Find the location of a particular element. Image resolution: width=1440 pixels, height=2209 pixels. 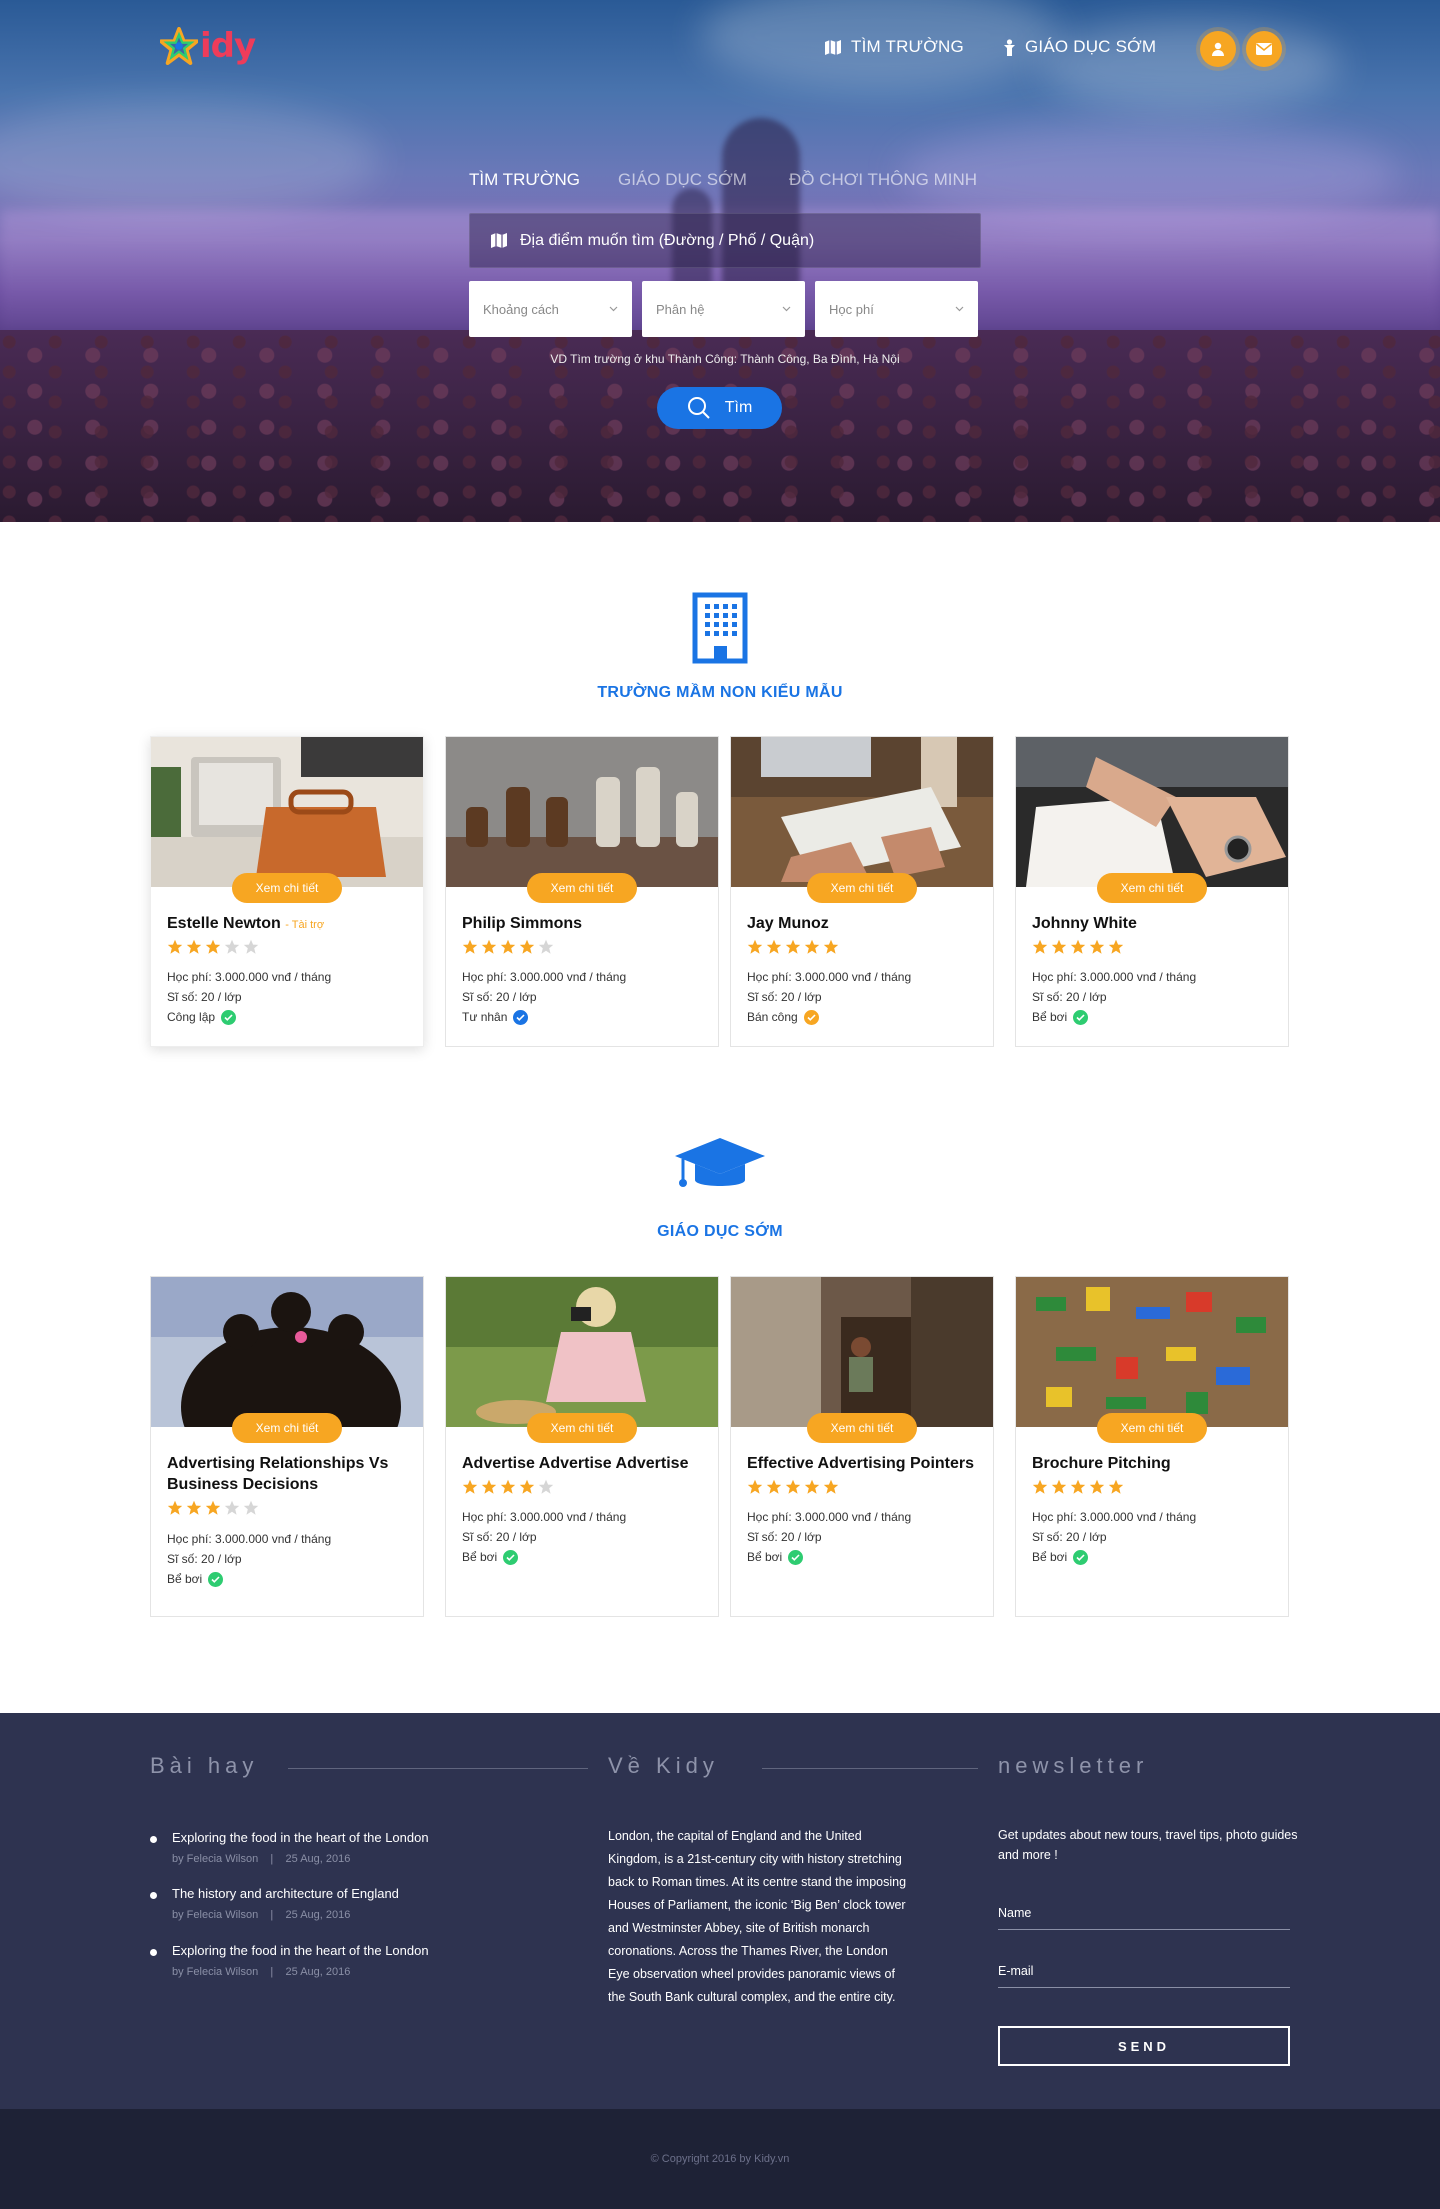

kids-doorway-photo is located at coordinates (862, 1352).